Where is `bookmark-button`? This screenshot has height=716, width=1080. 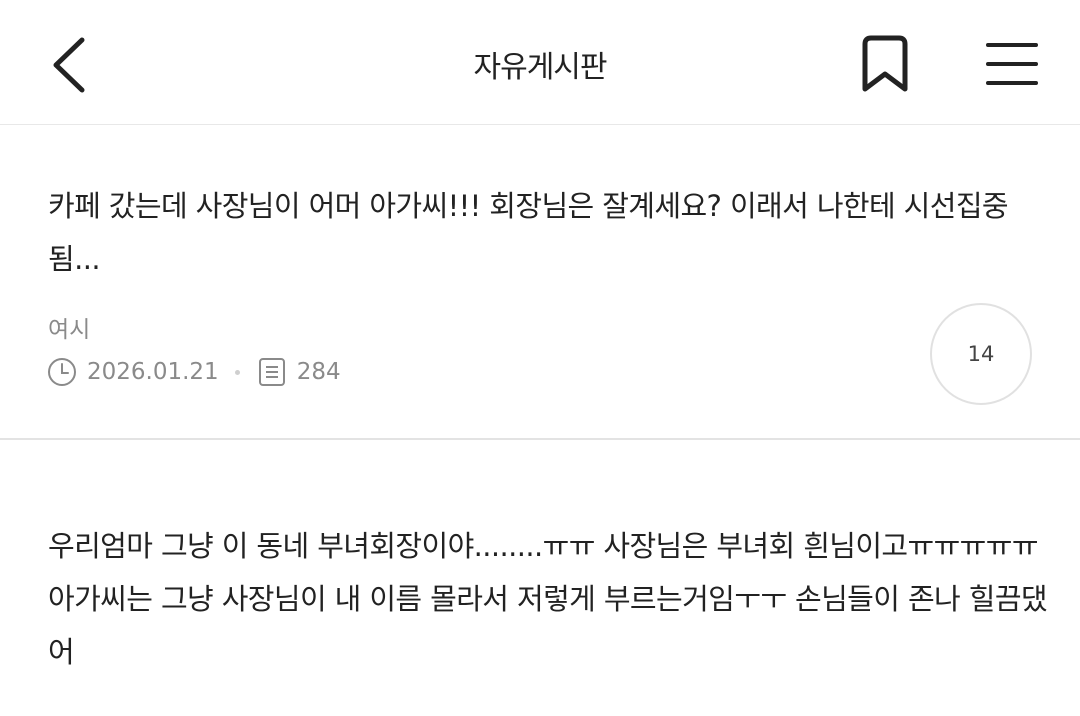 bookmark-button is located at coordinates (885, 64).